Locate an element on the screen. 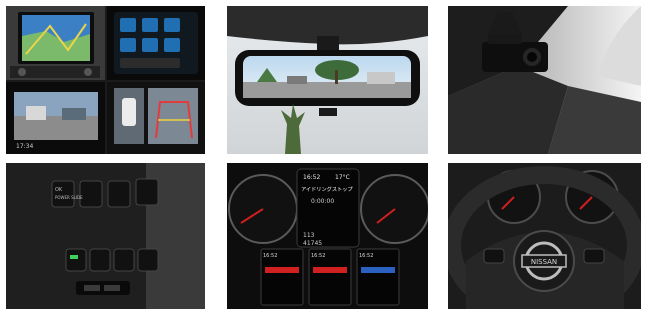 This screenshot has width=645, height=312. trip-value: 41745 is located at coordinates (312, 243).